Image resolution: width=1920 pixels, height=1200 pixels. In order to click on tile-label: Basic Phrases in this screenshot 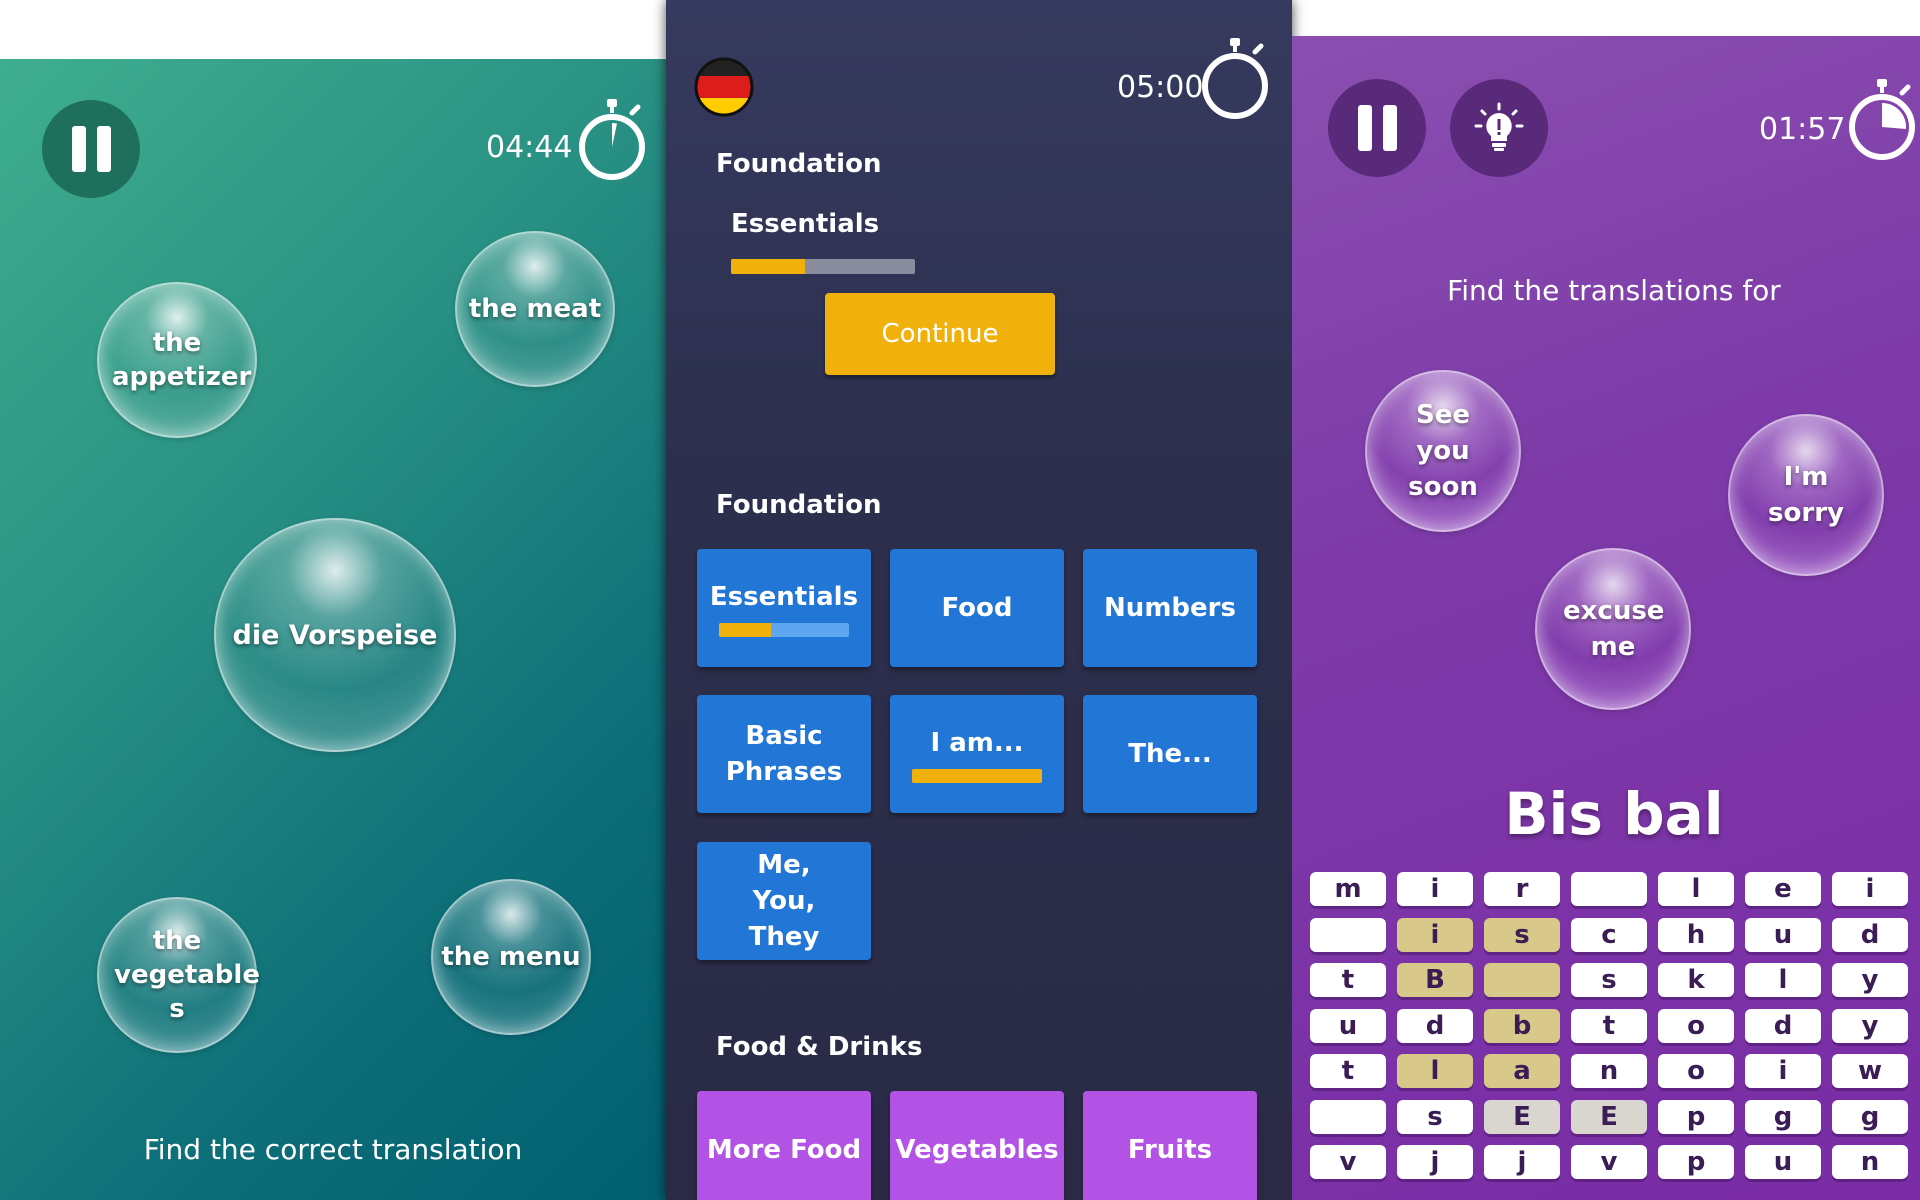, I will do `click(784, 754)`.